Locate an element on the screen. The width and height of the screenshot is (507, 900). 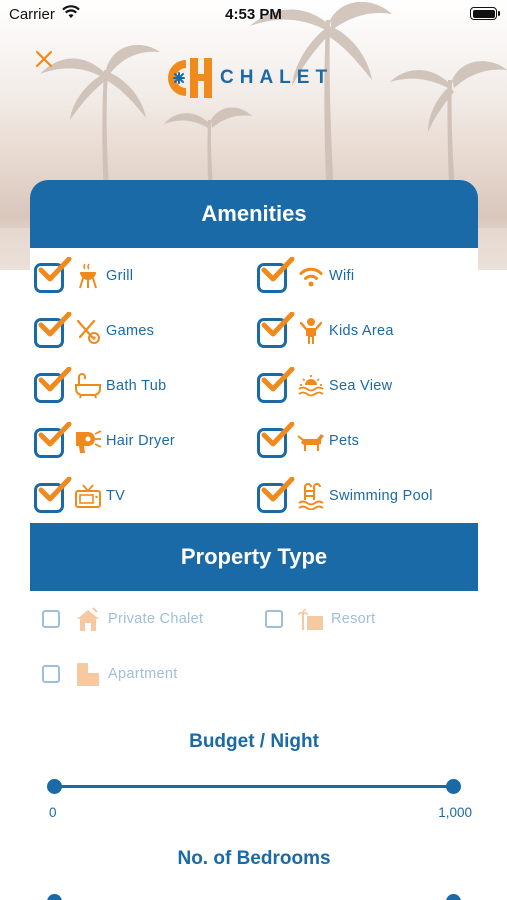
battery-icon is located at coordinates (485, 13).